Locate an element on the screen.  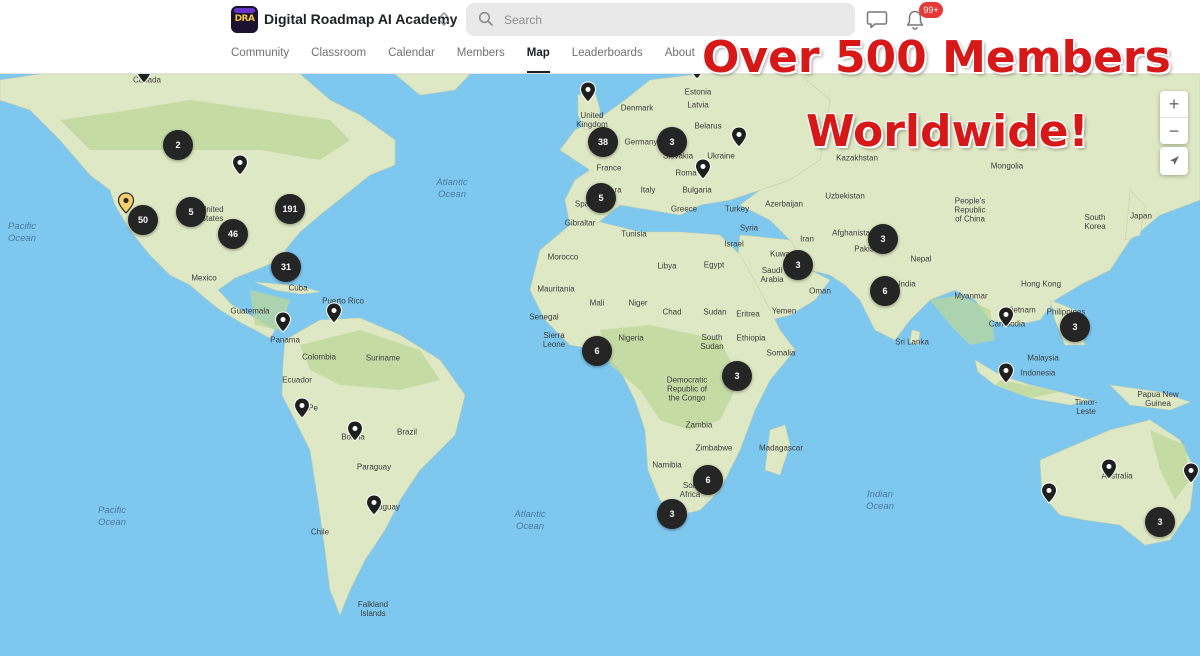
label-ra: ra is located at coordinates (618, 190).